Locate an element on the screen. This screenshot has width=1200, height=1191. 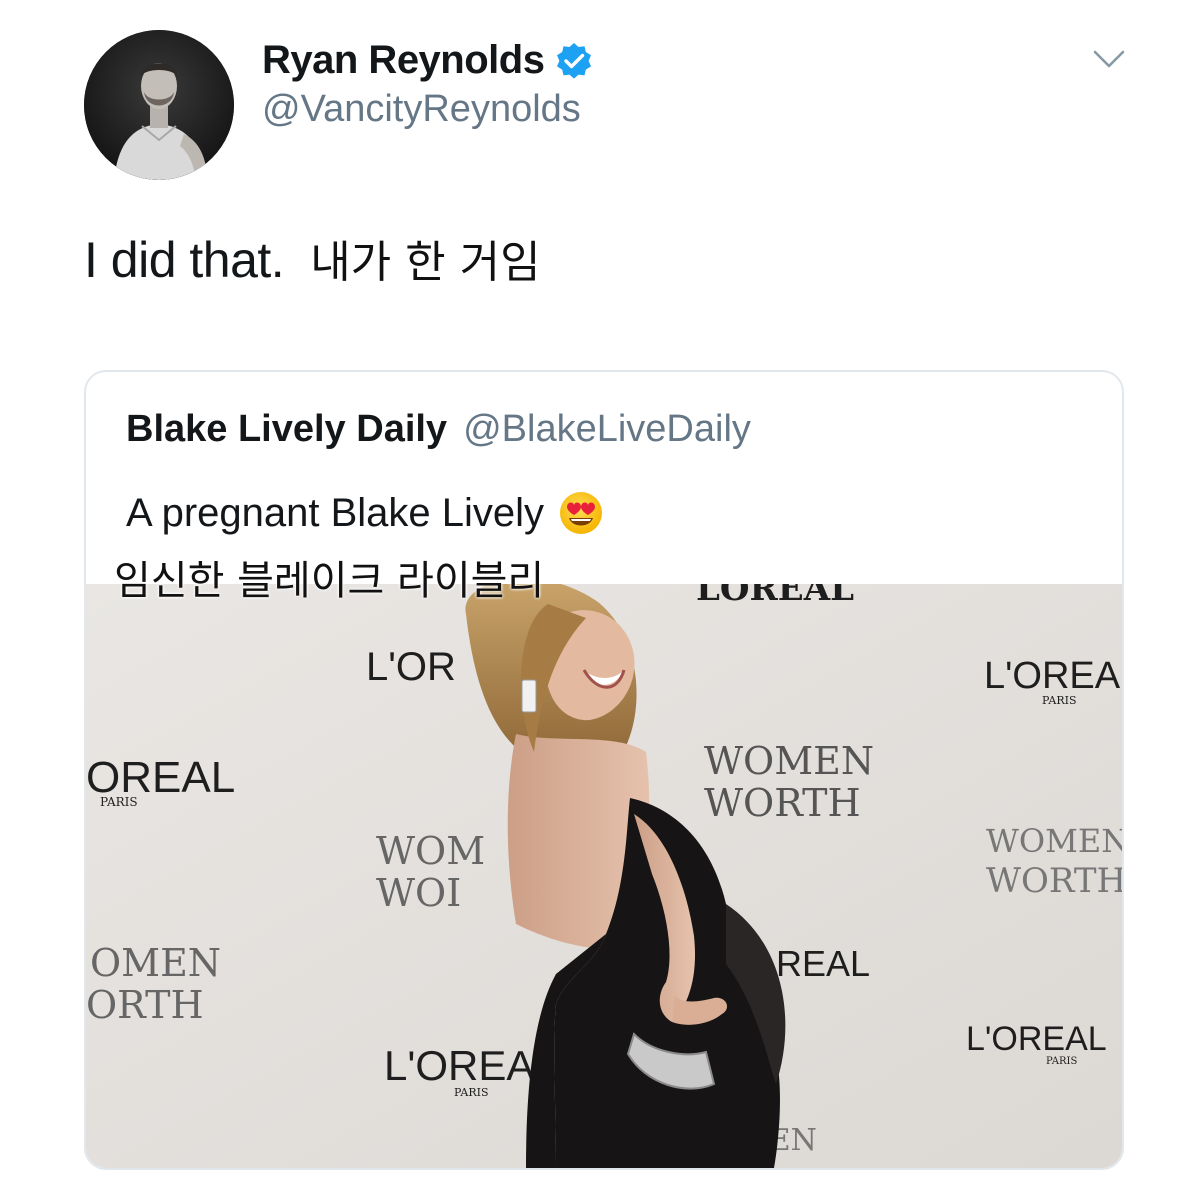
quoted-tweet-text: A pregnant Blake Lively is located at coordinates (365, 513).